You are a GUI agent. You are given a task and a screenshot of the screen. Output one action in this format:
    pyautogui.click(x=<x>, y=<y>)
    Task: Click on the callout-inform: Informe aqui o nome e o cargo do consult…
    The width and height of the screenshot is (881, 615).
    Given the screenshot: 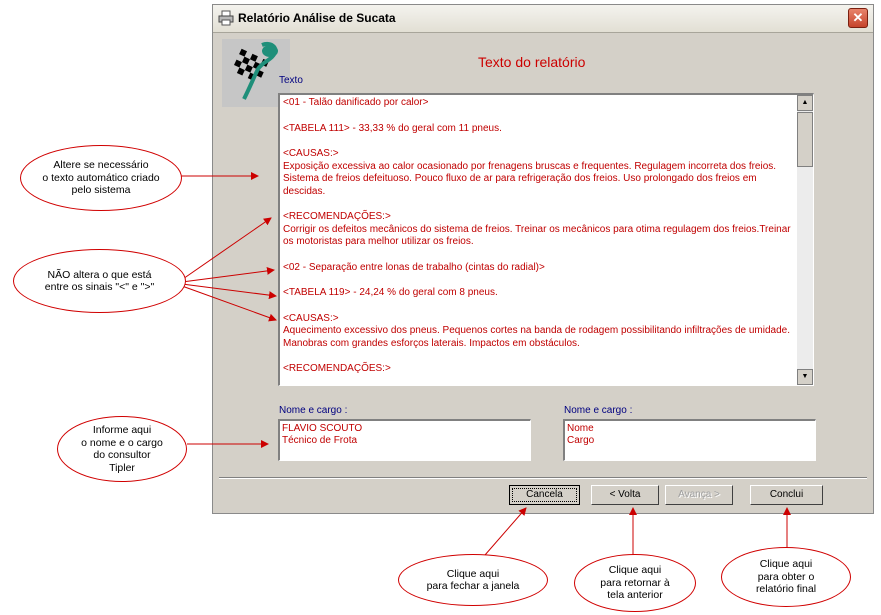 What is the action you would take?
    pyautogui.click(x=122, y=449)
    